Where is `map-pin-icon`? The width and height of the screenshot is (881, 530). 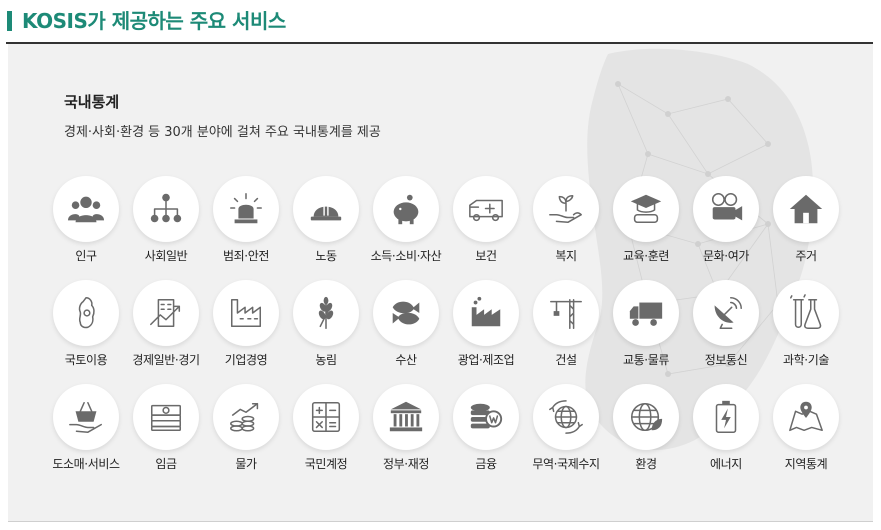 map-pin-icon is located at coordinates (806, 416).